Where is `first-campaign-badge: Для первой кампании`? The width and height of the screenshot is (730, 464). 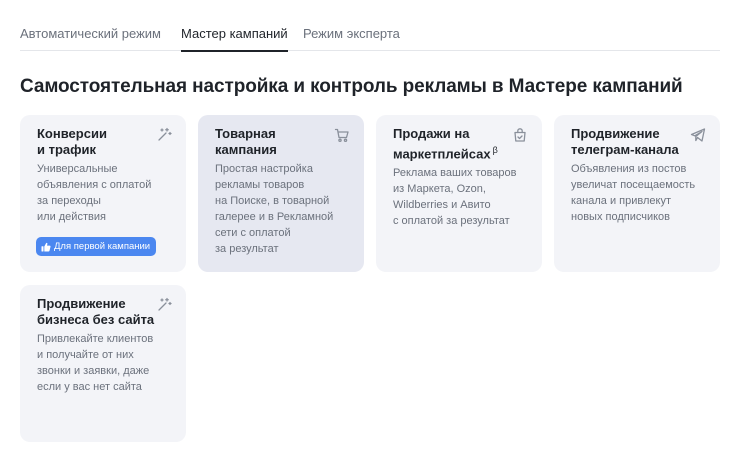 first-campaign-badge: Для первой кампании is located at coordinates (96, 246).